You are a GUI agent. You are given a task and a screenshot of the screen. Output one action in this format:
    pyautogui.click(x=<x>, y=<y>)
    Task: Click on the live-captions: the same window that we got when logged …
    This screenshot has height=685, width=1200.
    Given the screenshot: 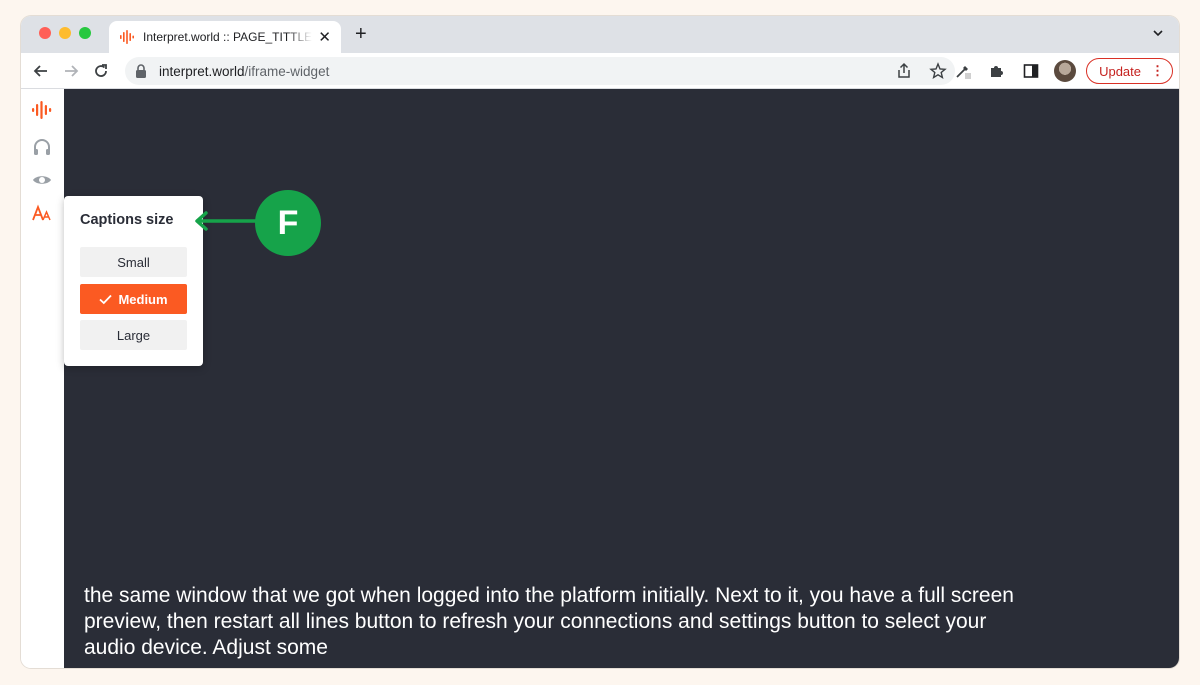 What is the action you would take?
    pyautogui.click(x=624, y=622)
    